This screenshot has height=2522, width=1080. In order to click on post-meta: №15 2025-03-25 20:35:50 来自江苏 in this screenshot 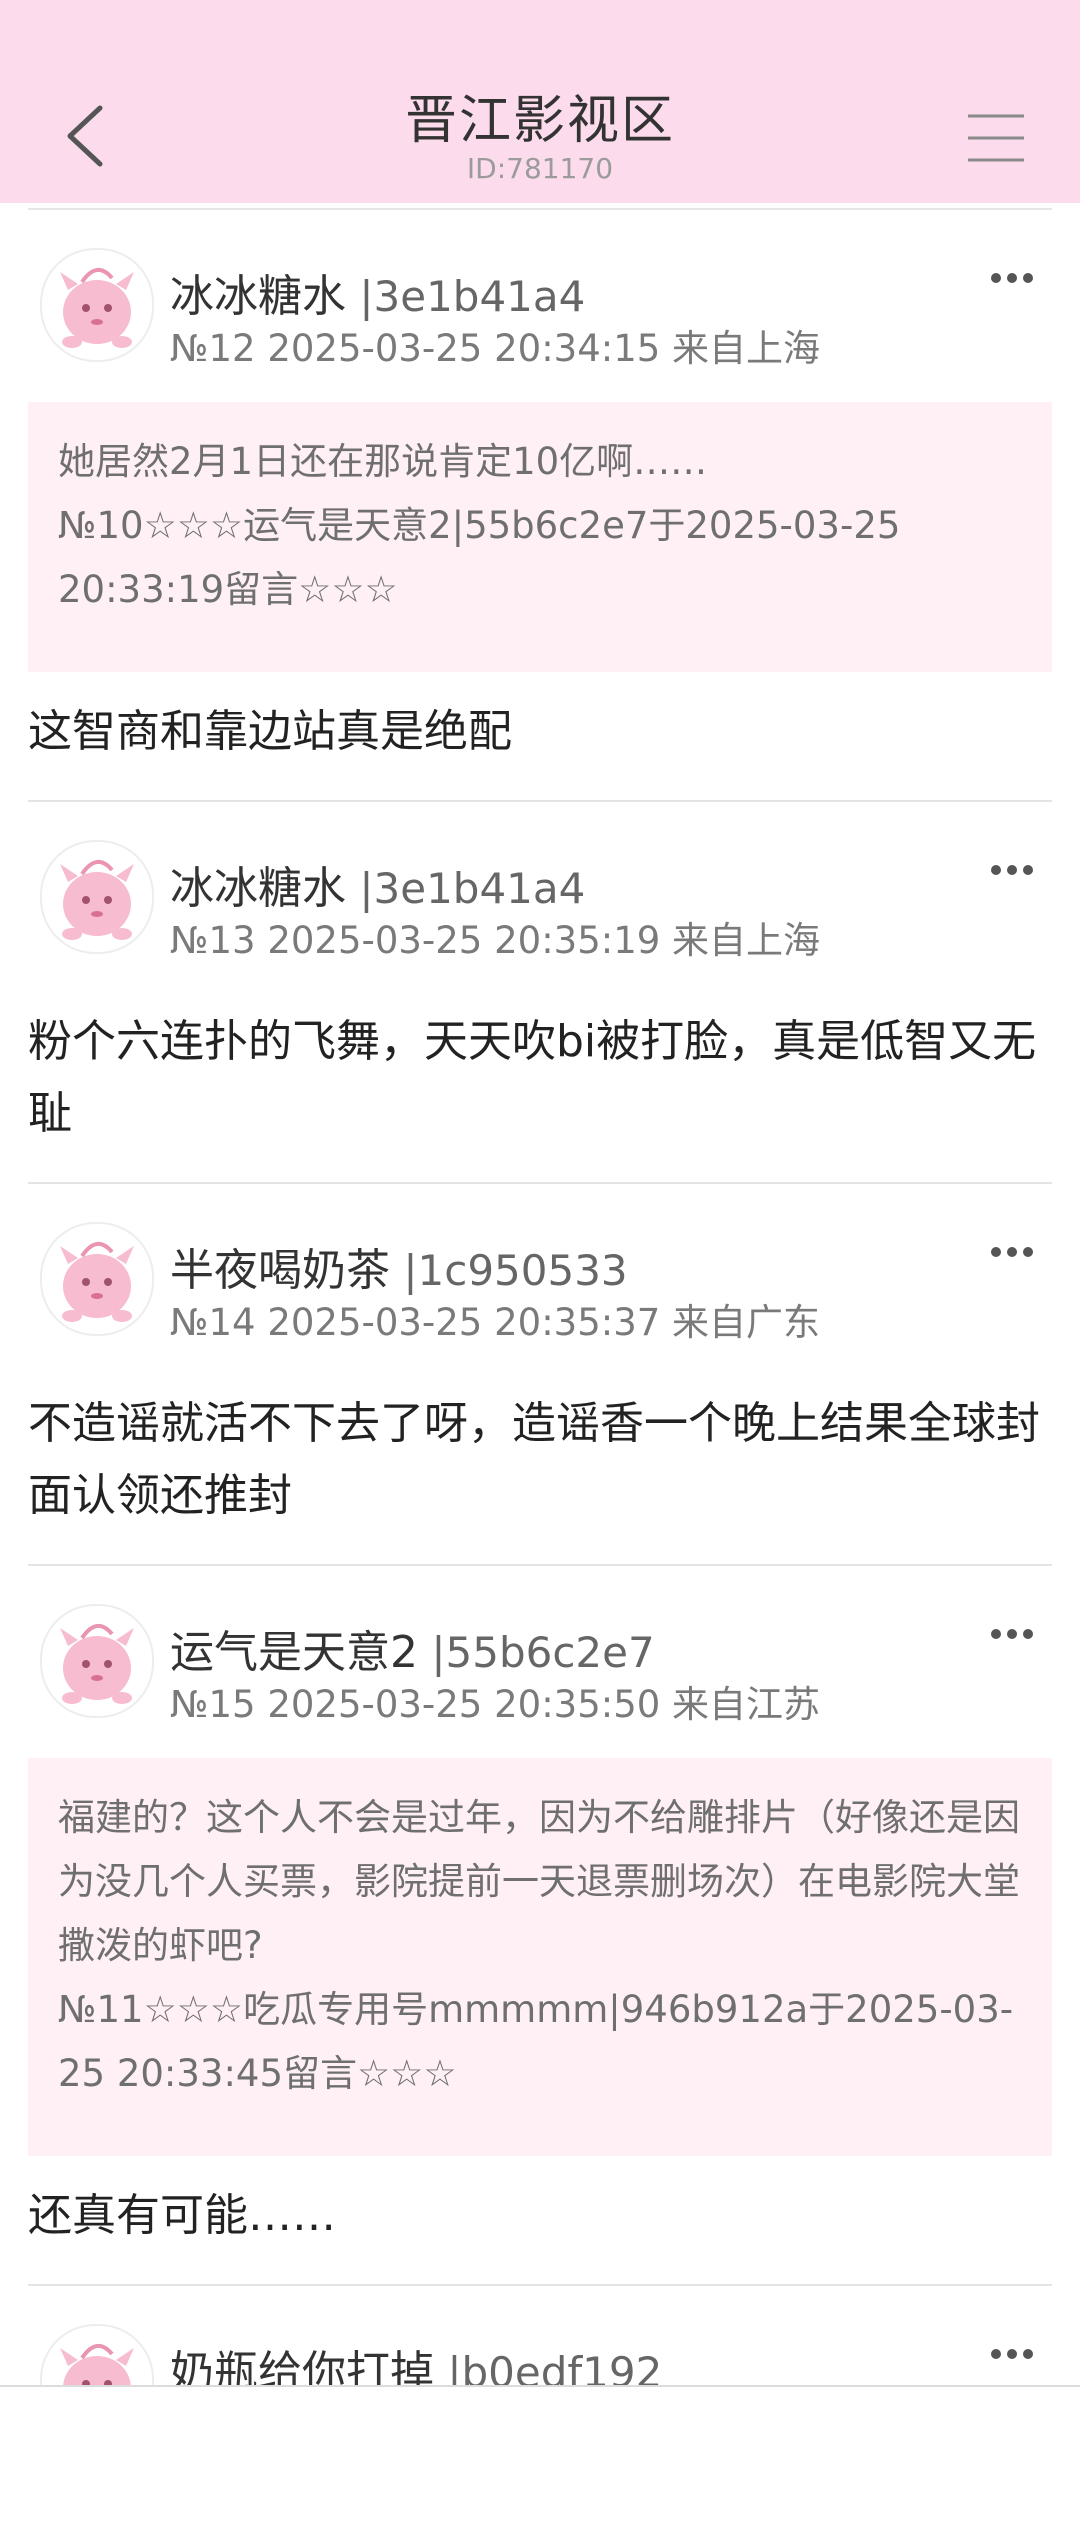, I will do `click(495, 1704)`.